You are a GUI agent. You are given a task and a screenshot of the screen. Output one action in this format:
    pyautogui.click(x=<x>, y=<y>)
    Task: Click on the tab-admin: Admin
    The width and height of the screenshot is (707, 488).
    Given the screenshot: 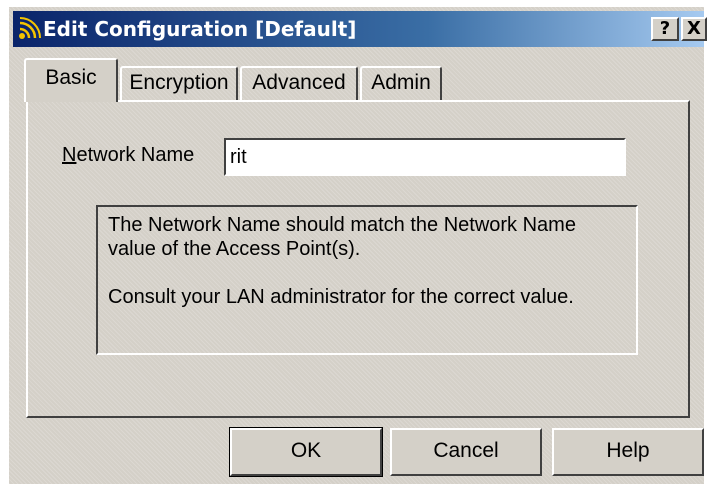 What is the action you would take?
    pyautogui.click(x=401, y=83)
    